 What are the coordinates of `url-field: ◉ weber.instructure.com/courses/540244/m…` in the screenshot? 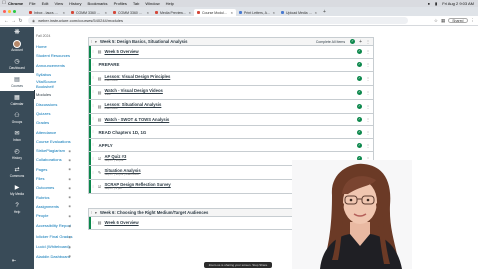 It's located at (218, 20).